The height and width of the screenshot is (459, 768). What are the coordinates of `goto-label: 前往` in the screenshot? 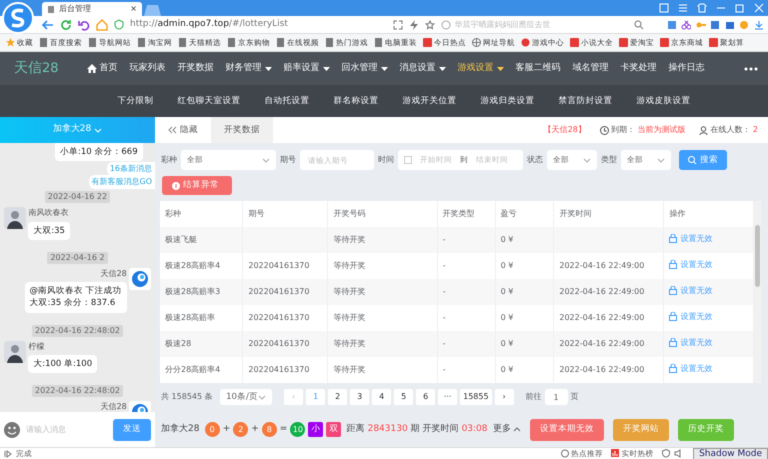 It's located at (534, 397).